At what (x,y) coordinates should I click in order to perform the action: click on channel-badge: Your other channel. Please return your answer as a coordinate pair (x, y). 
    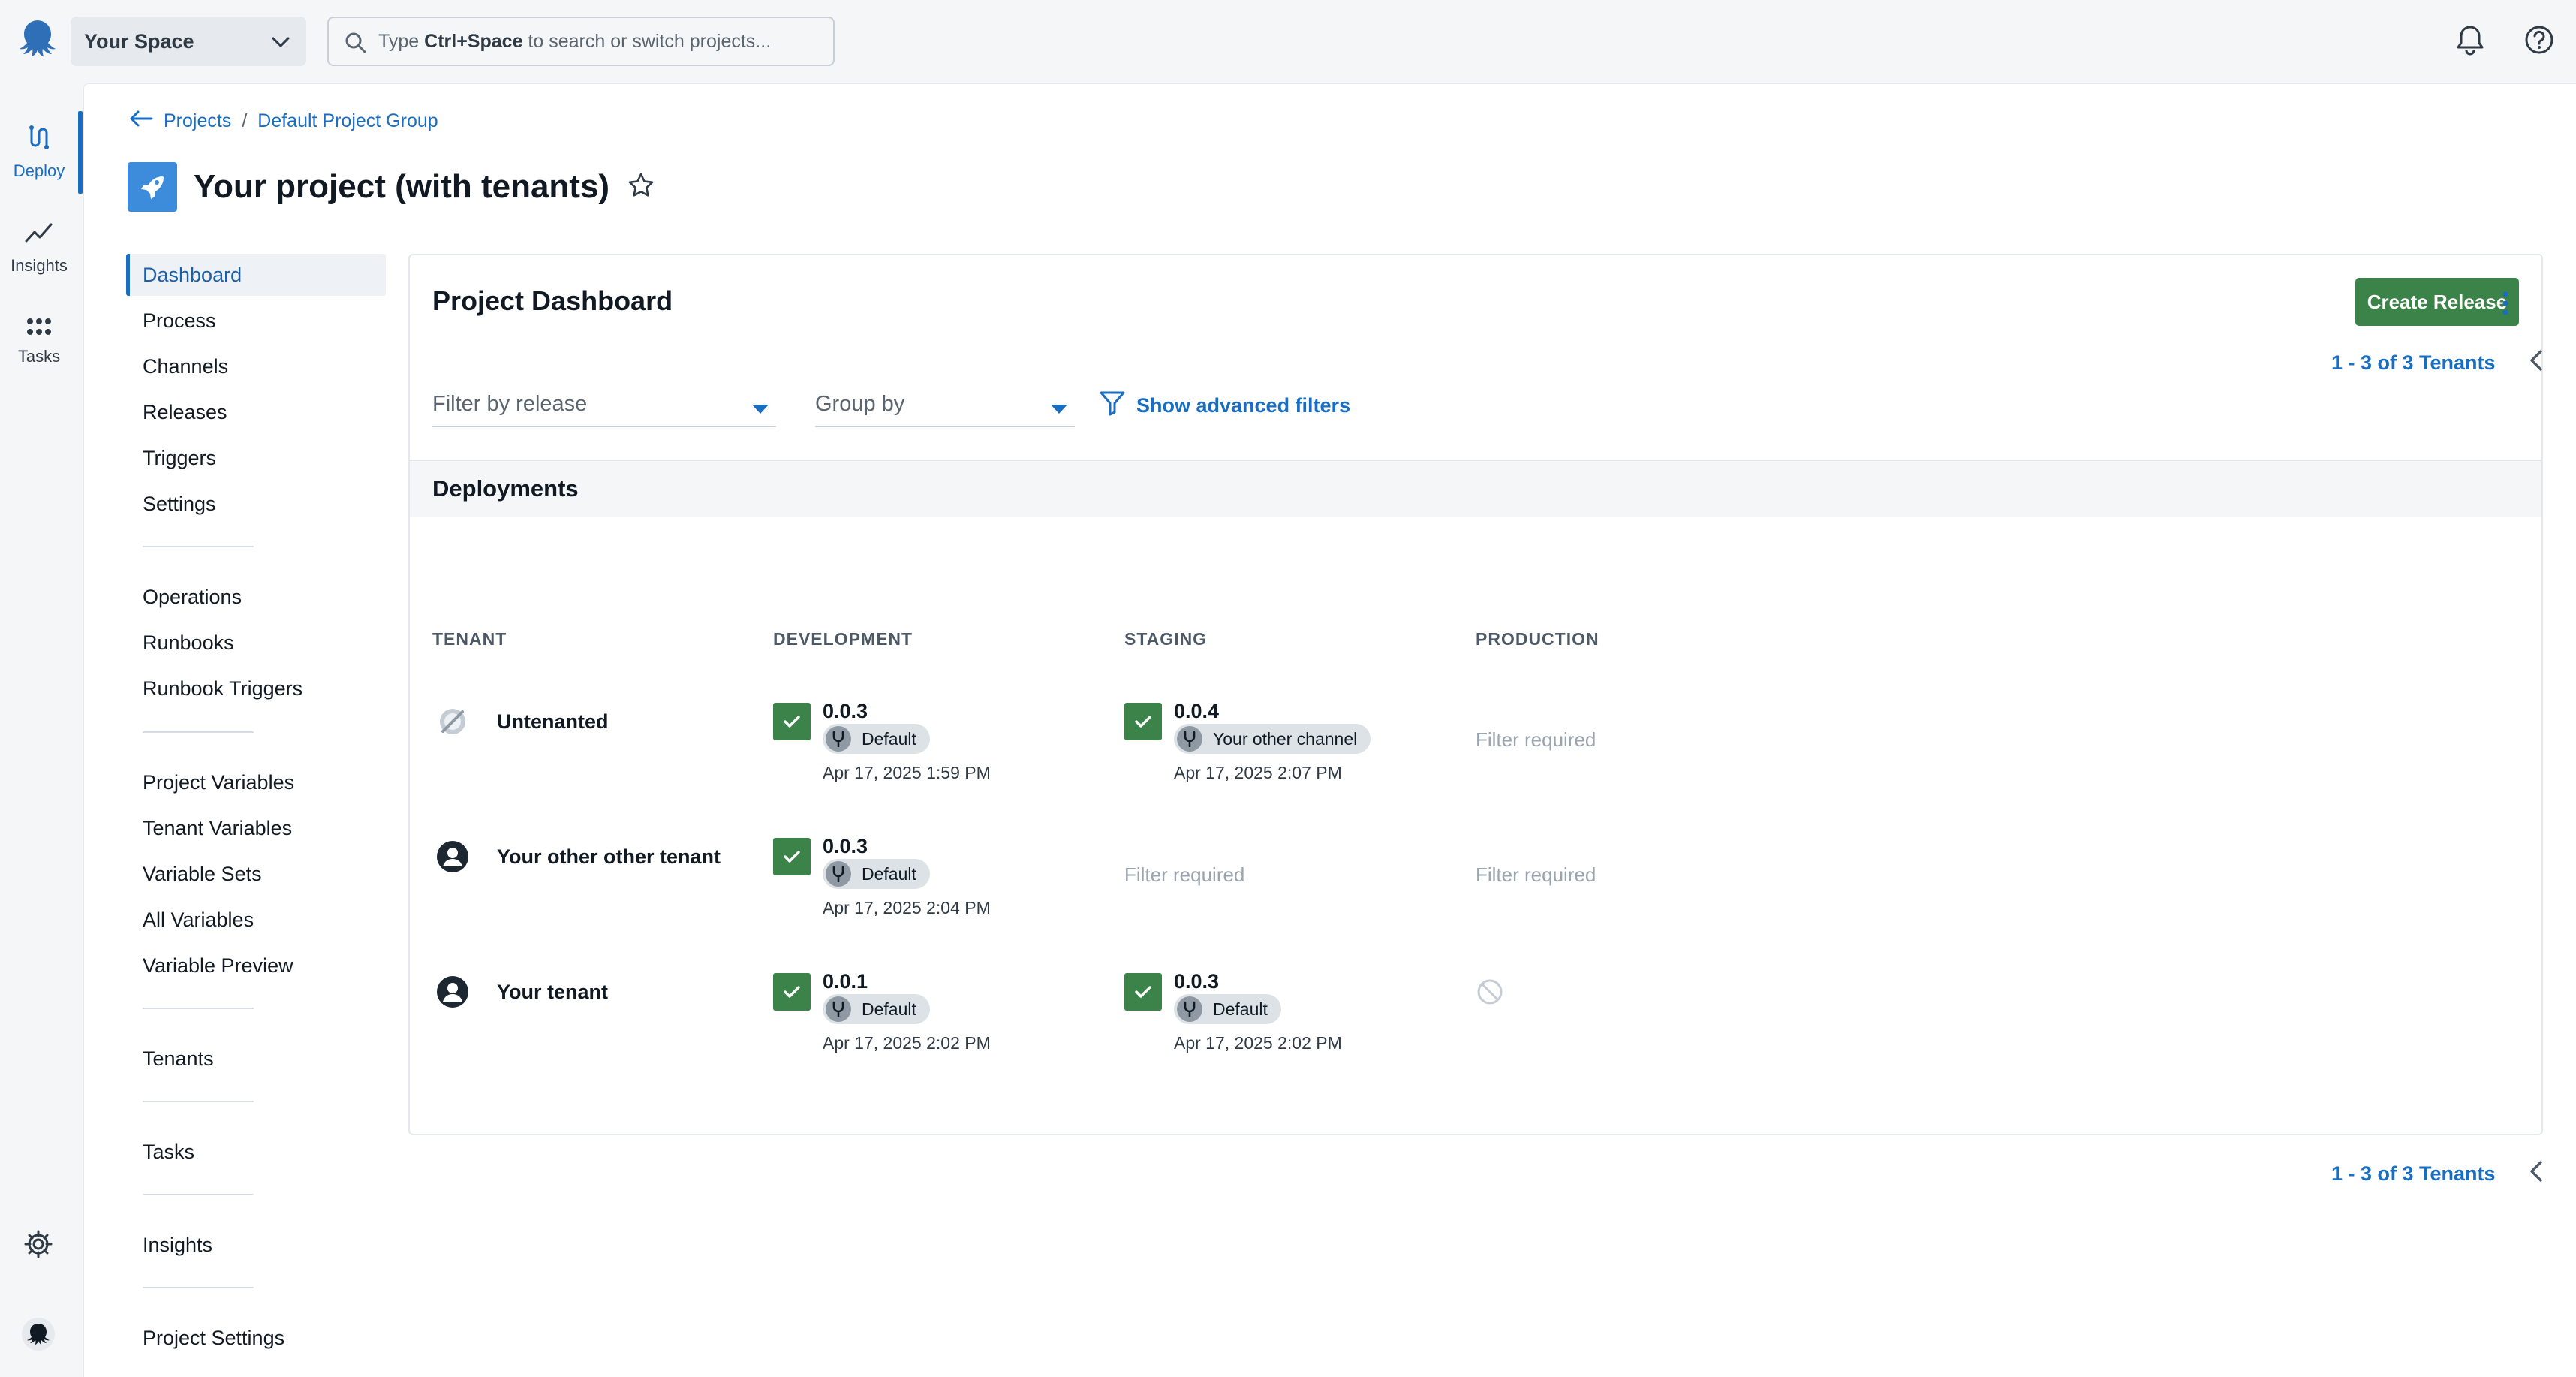
    Looking at the image, I should click on (1272, 739).